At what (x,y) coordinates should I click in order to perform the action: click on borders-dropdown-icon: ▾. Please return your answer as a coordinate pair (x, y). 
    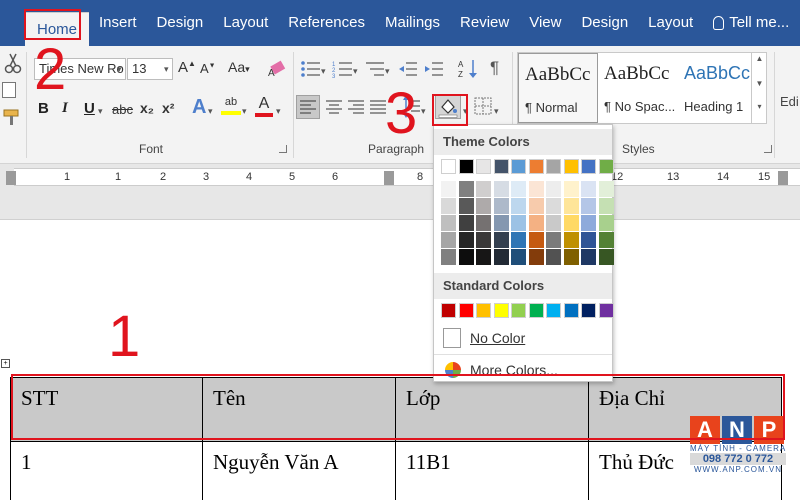
    Looking at the image, I should click on (496, 111).